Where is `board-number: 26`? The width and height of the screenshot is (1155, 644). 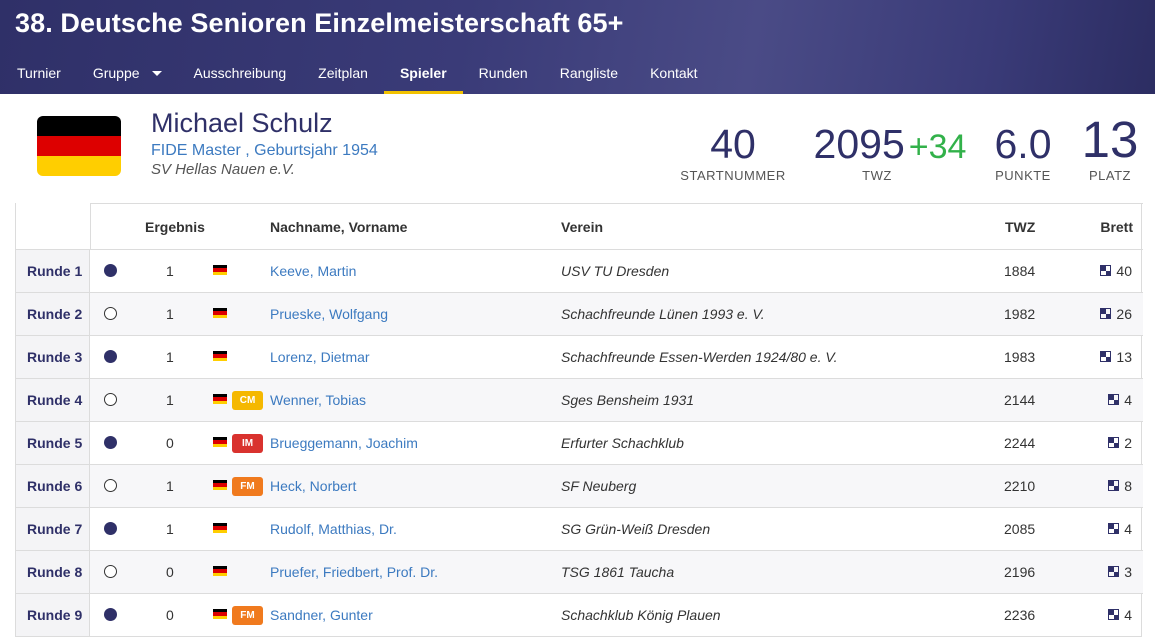
board-number: 26 is located at coordinates (1124, 314).